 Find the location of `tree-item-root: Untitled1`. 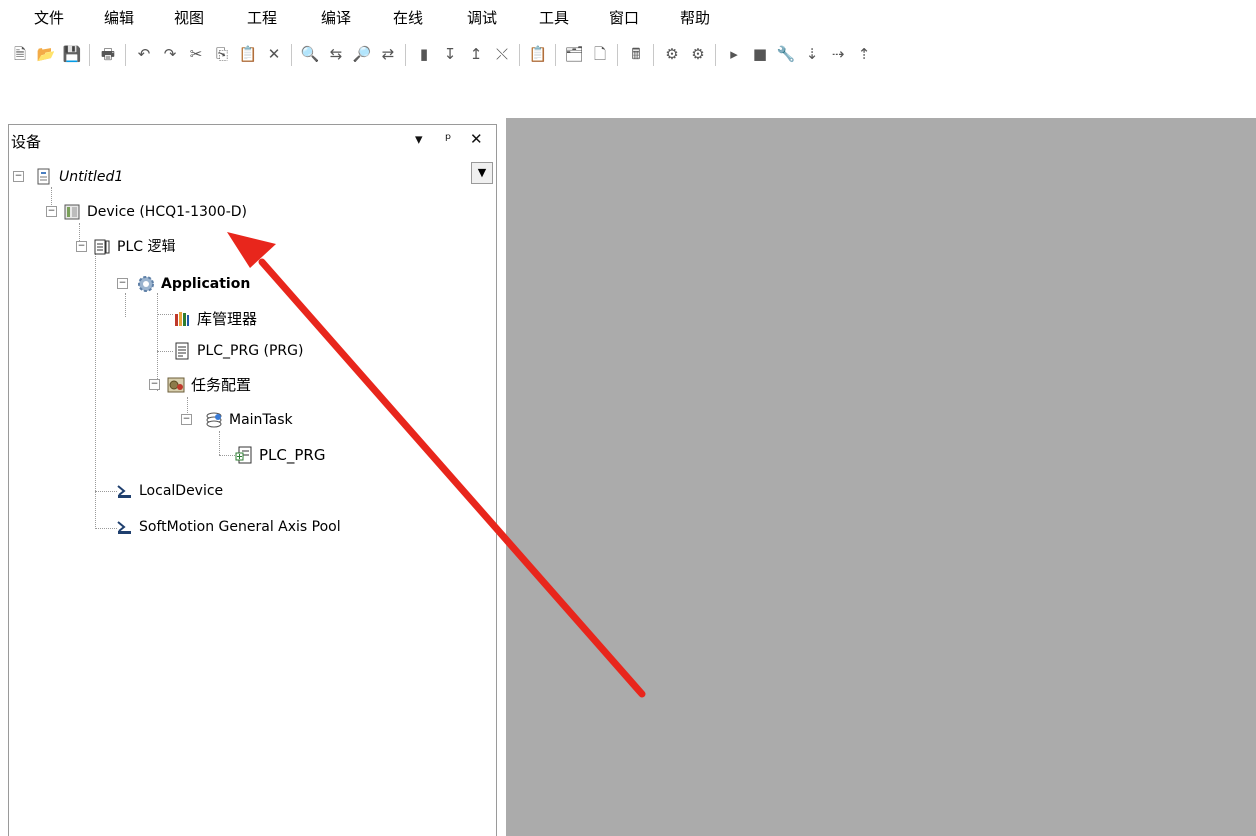

tree-item-root: Untitled1 is located at coordinates (79, 177).